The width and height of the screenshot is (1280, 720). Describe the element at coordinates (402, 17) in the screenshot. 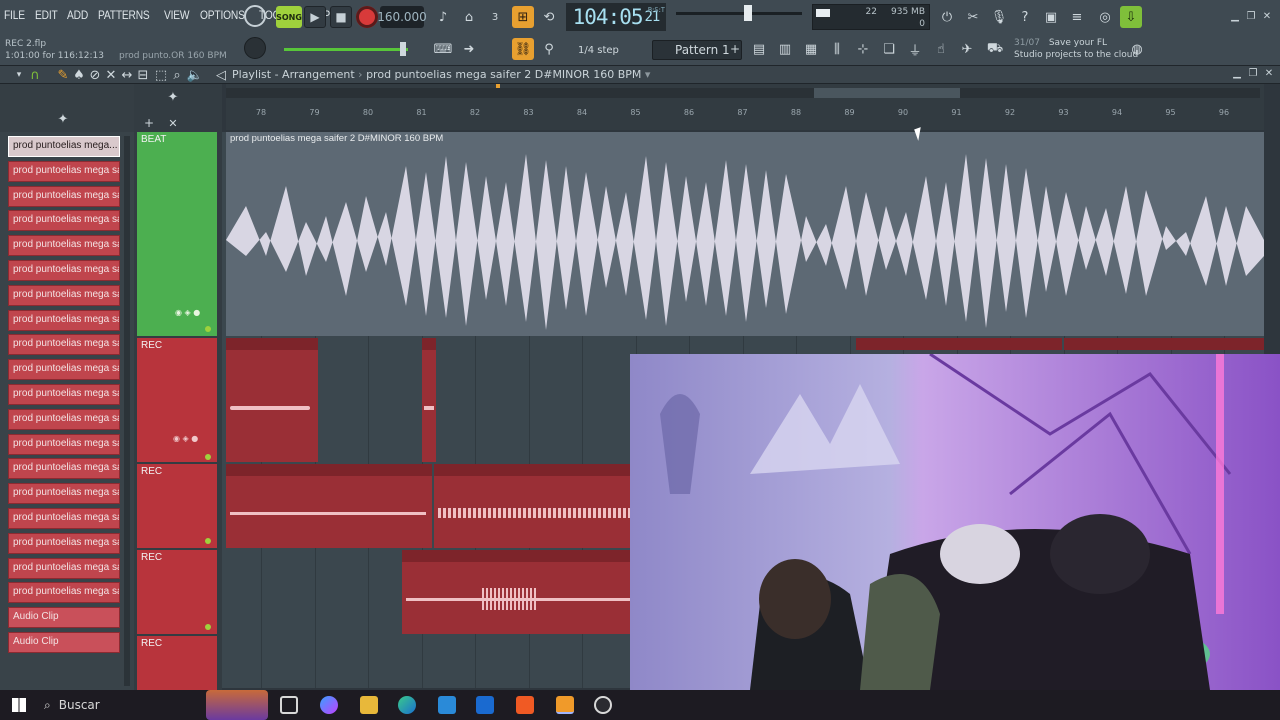

I see `tempo-display: 160.000` at that location.